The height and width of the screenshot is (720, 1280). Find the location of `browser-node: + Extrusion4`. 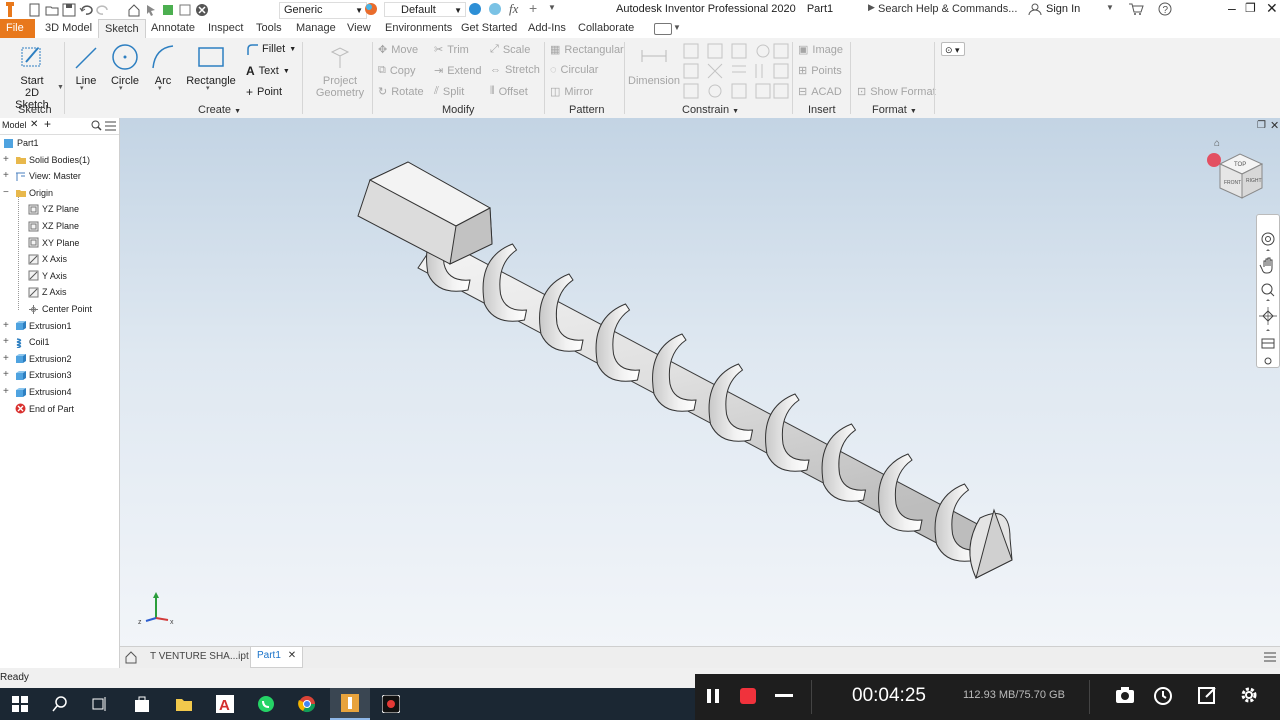

browser-node: + Extrusion4 is located at coordinates (37, 392).